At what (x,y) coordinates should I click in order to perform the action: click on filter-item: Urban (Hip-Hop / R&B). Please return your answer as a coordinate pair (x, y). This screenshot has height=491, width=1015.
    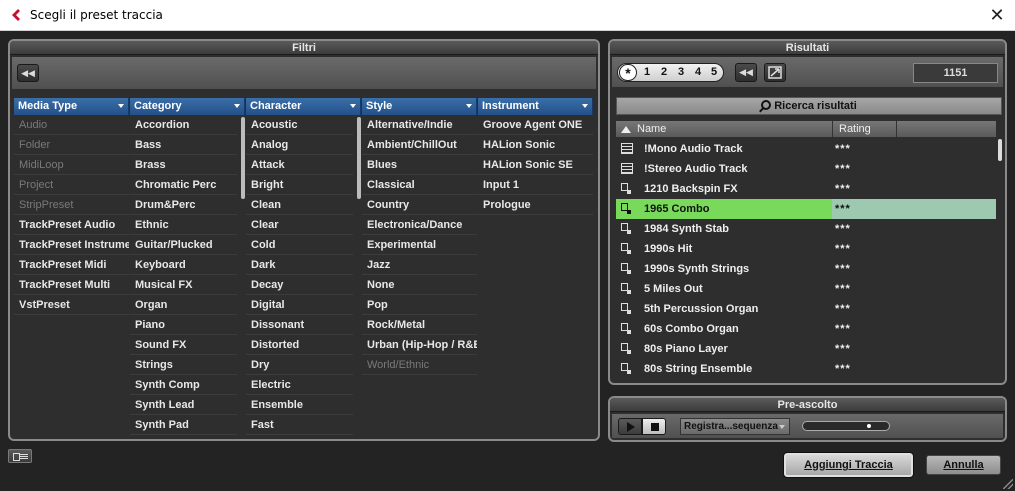
    Looking at the image, I should click on (419, 345).